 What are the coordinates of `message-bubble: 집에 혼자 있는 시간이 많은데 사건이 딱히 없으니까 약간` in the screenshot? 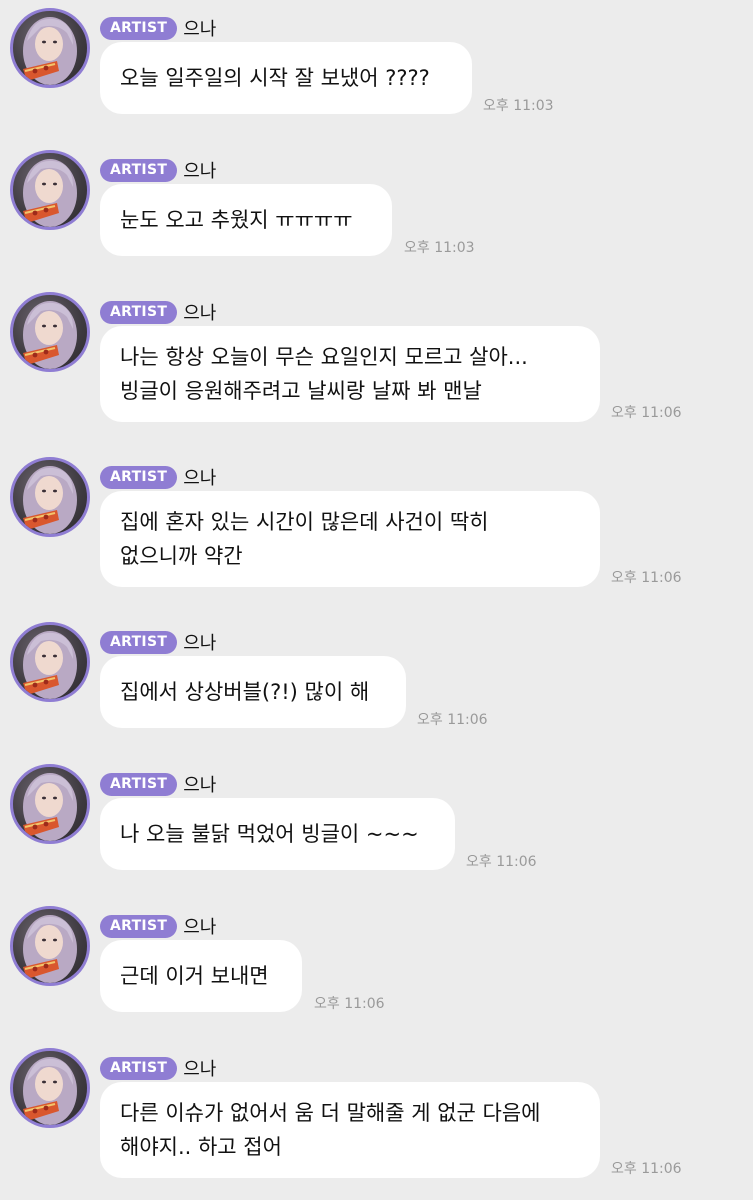 It's located at (350, 539).